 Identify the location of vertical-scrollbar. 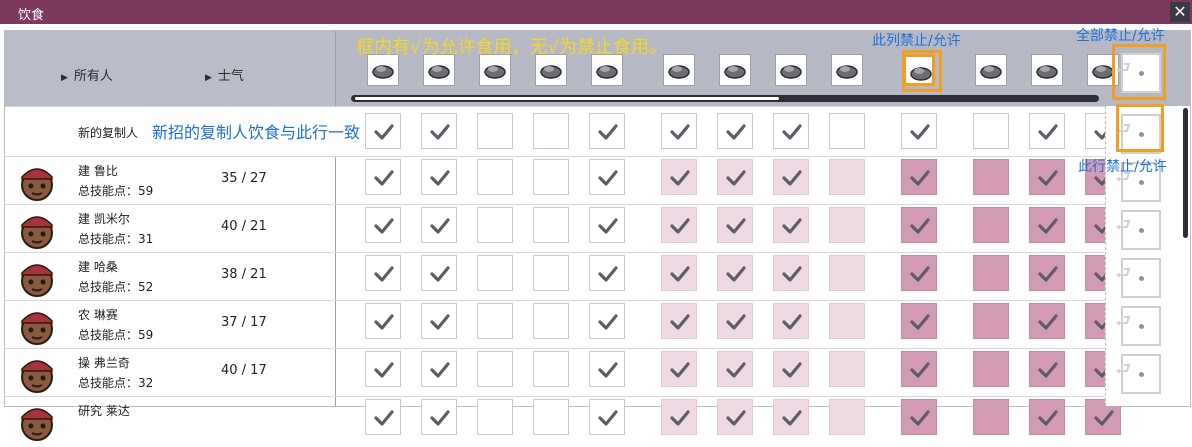
(1185, 256).